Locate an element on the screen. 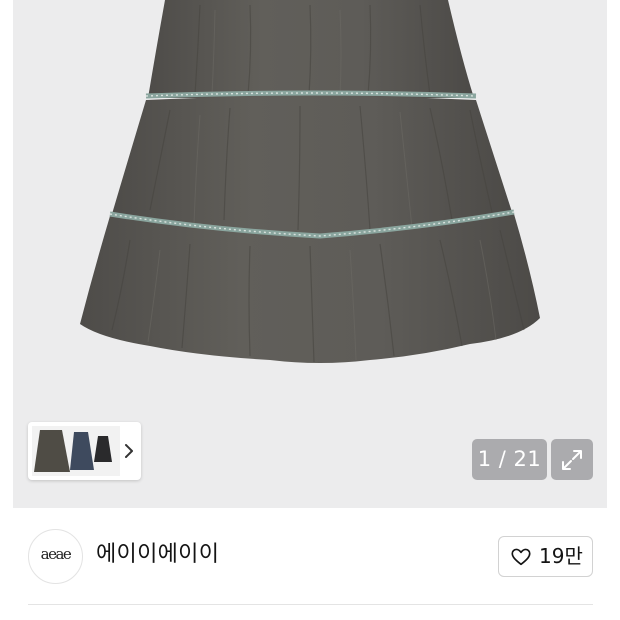  like-button: 19만 is located at coordinates (545, 556).